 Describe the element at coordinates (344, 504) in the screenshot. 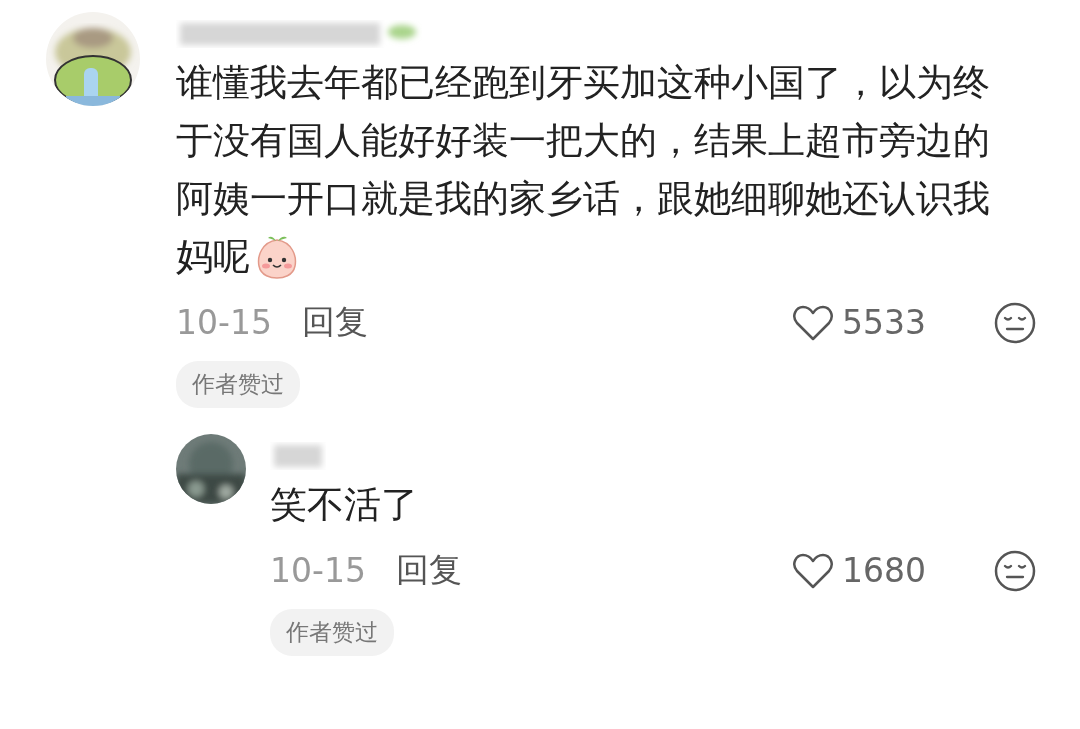

I see `comment-text: 笑不活了` at that location.